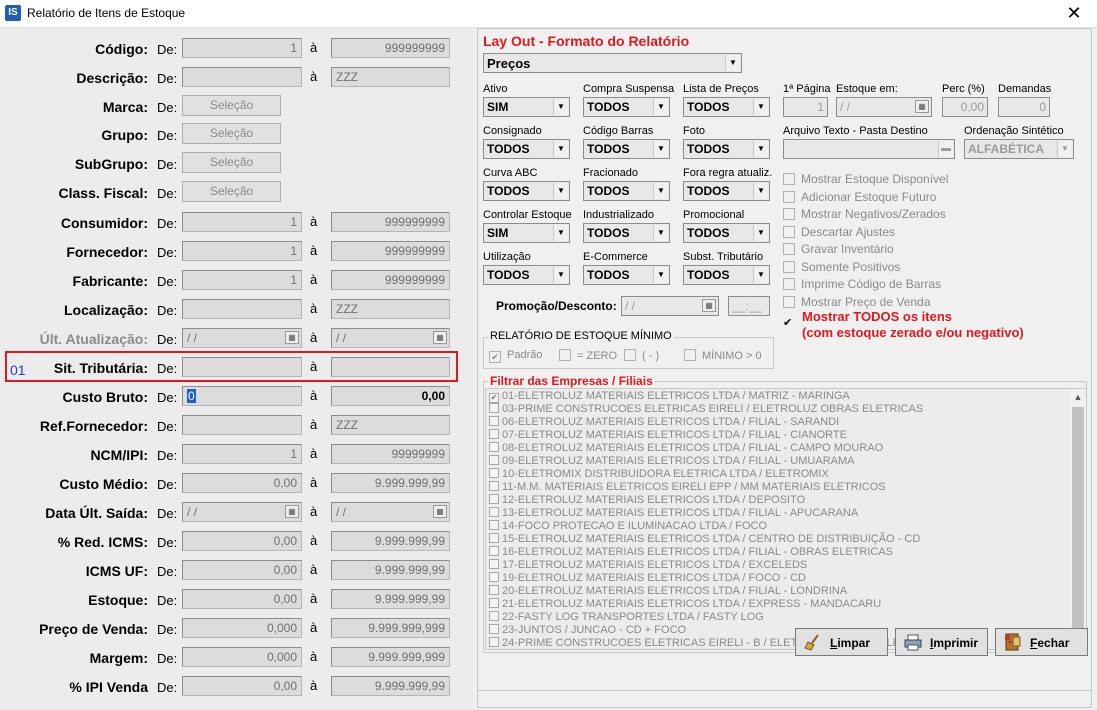 The width and height of the screenshot is (1097, 710). What do you see at coordinates (726, 191) in the screenshot?
I see `combo-fora-regra-atualiz: TODOS ▼` at bounding box center [726, 191].